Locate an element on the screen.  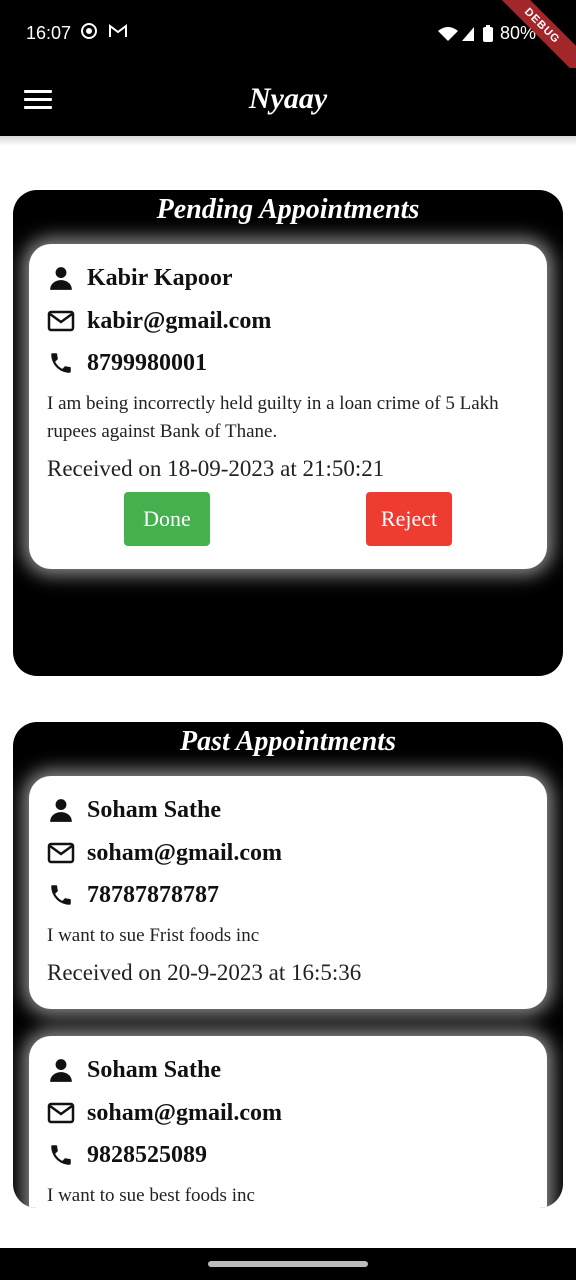
client-email: kabir@gmail.com is located at coordinates (179, 320).